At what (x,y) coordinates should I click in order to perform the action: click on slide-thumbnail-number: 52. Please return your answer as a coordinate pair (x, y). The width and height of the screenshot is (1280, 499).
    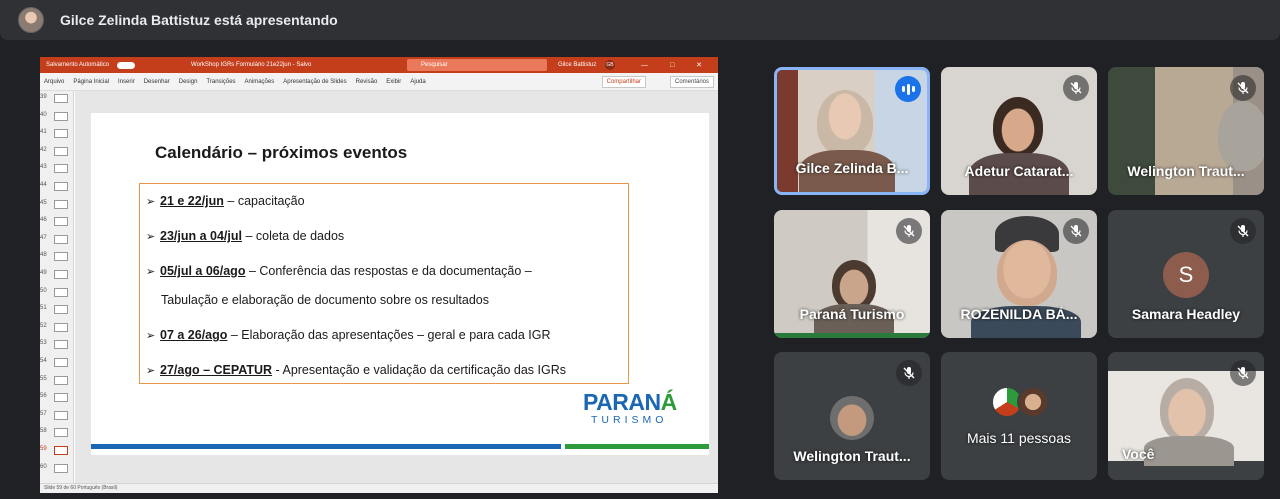
    Looking at the image, I should click on (43, 325).